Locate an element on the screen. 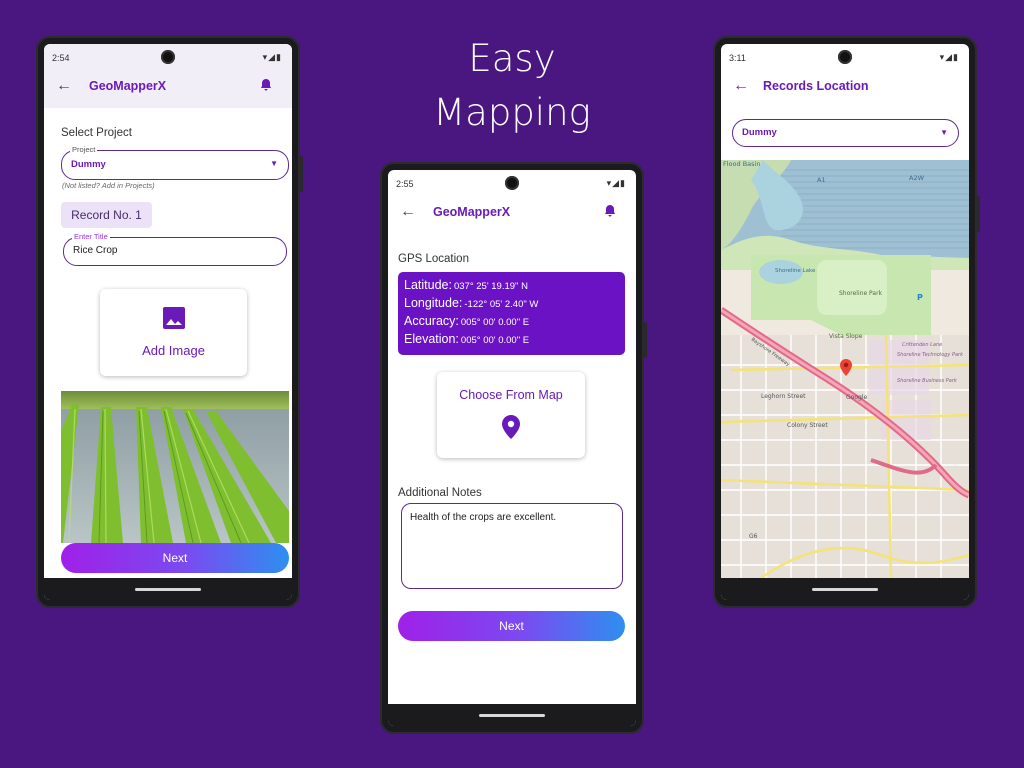  app-bar: ← Records Location is located at coordinates (845, 87).